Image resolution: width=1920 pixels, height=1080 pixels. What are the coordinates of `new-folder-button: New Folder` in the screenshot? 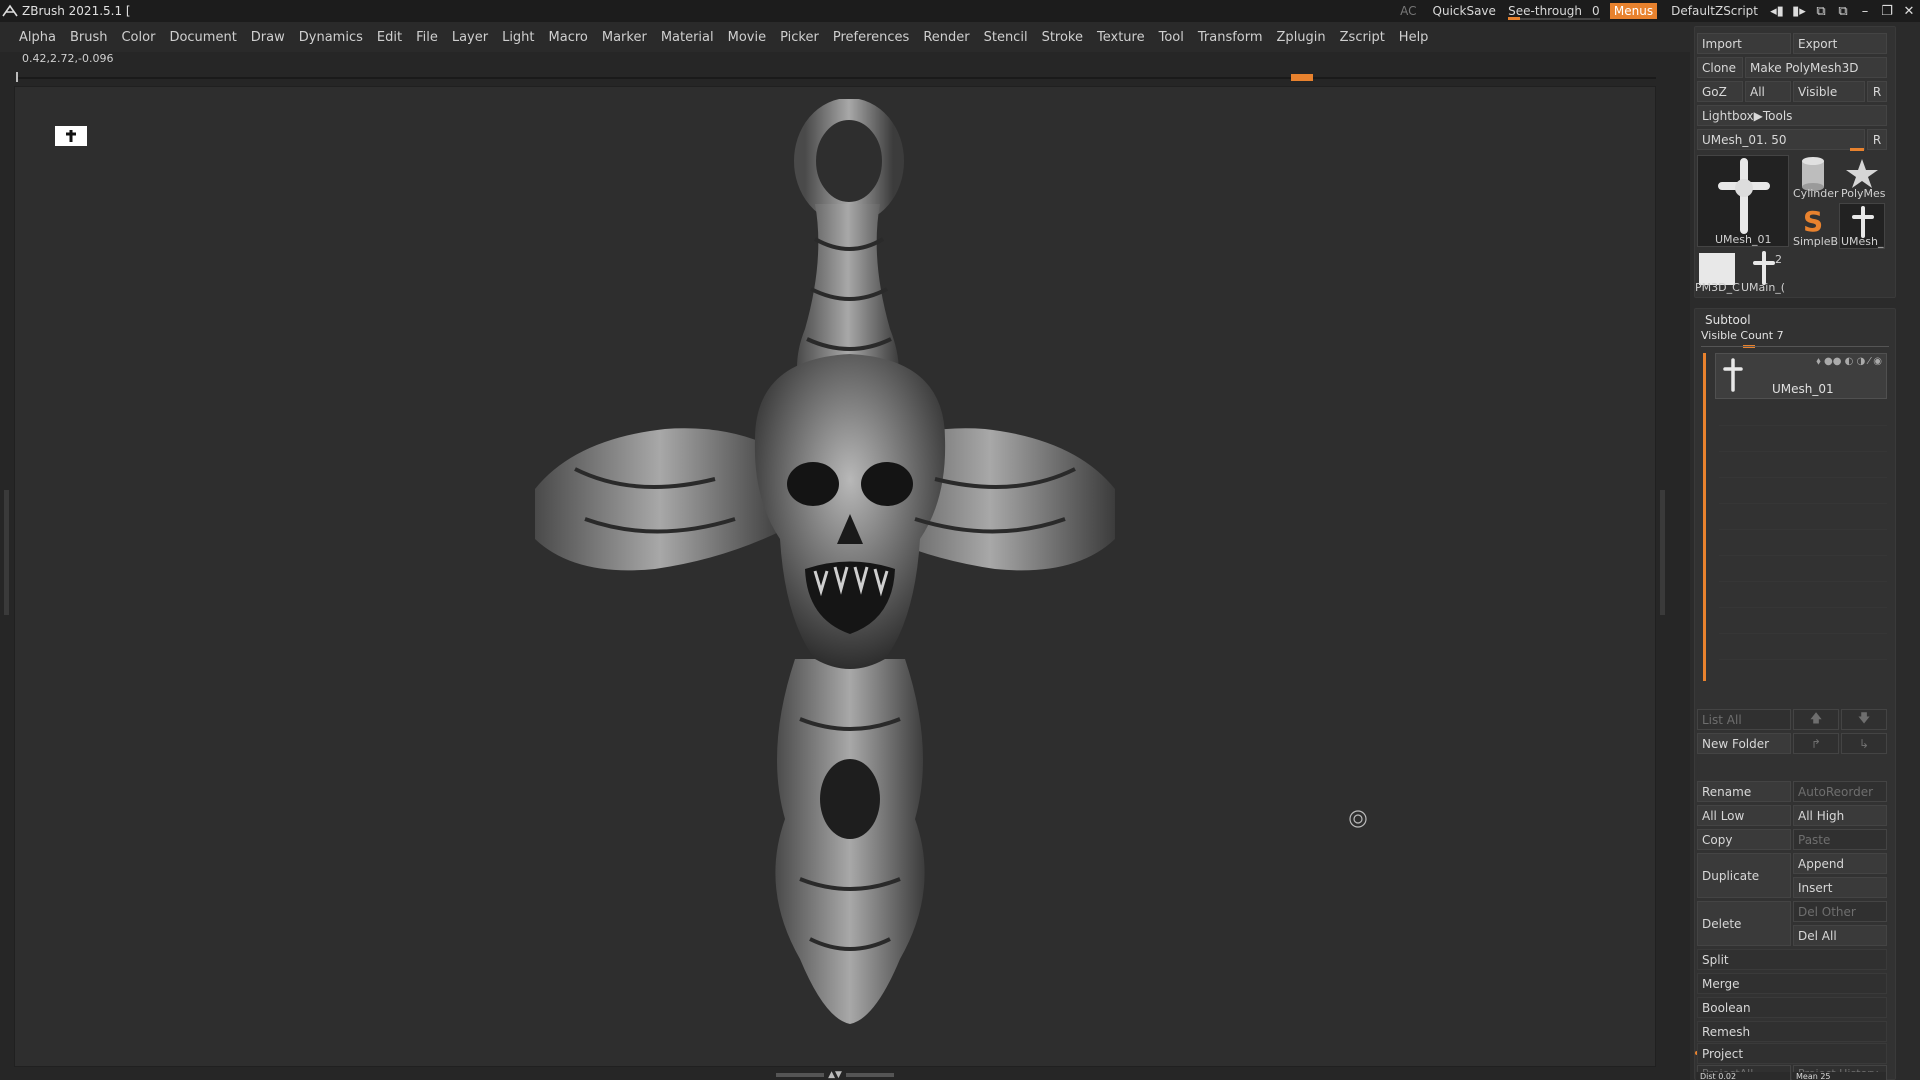 It's located at (1744, 743).